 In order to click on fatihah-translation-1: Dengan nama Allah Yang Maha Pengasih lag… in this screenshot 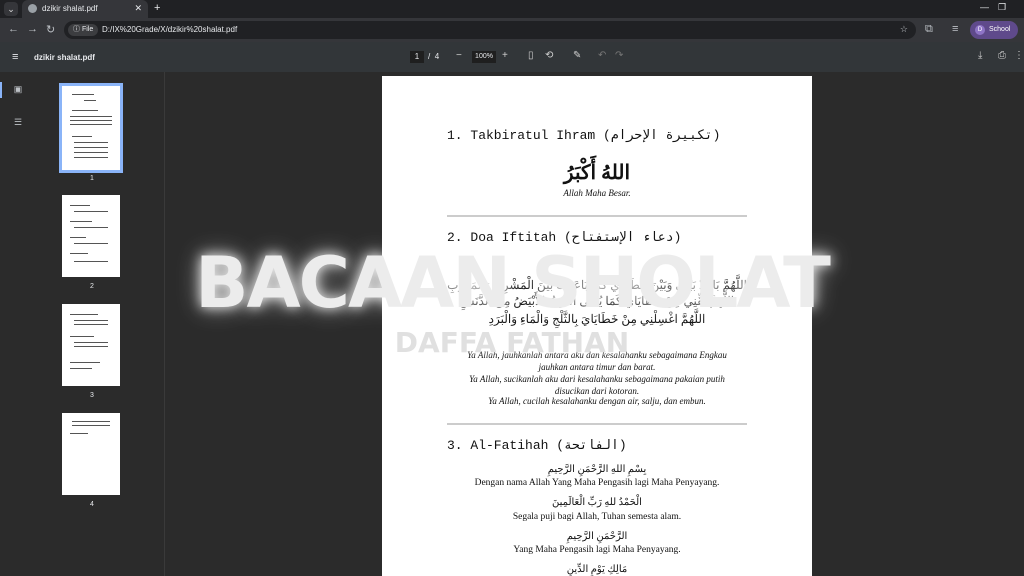, I will do `click(597, 483)`.